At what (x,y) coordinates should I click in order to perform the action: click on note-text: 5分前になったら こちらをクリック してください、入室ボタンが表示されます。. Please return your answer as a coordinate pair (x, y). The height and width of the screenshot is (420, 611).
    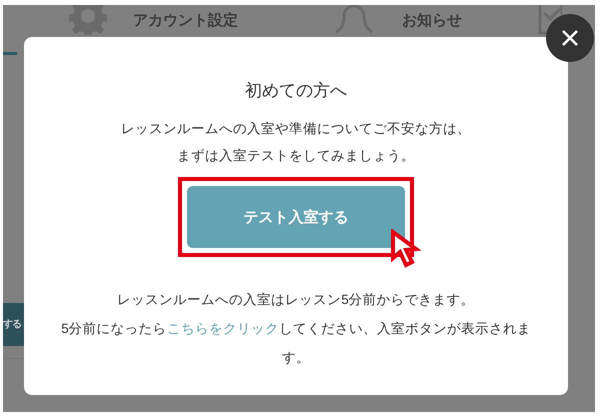
    Looking at the image, I should click on (296, 343).